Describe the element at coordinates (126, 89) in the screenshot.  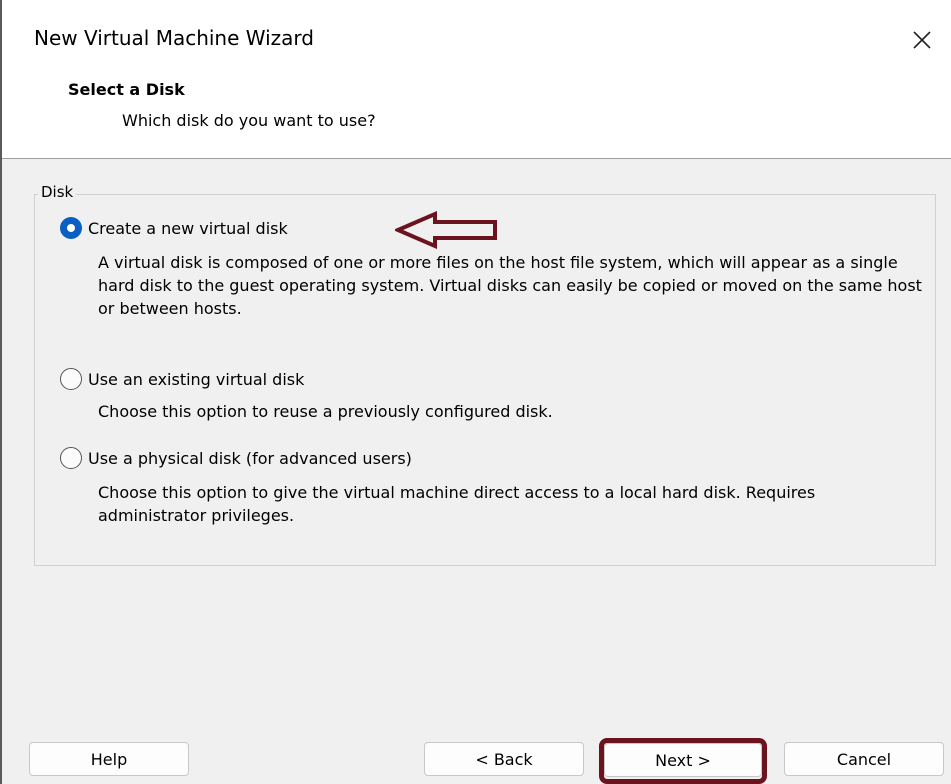
I see `page-title: Select a Disk` at that location.